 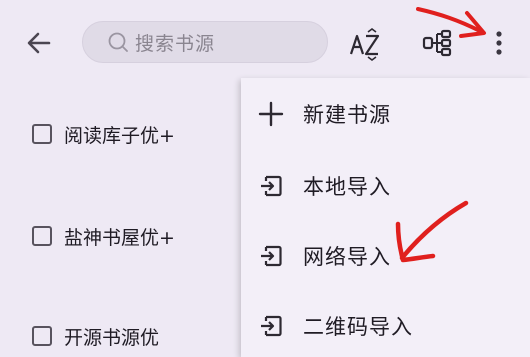 What do you see at coordinates (119, 237) in the screenshot?
I see `source-label: 盐神书屋优+` at bounding box center [119, 237].